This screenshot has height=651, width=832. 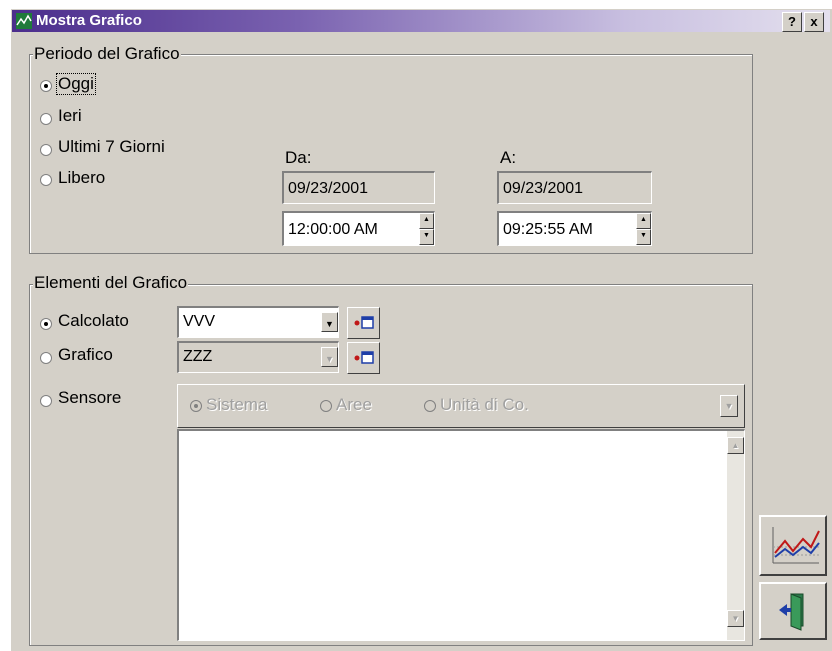 I want to click on help-icon: ?, so click(x=792, y=21).